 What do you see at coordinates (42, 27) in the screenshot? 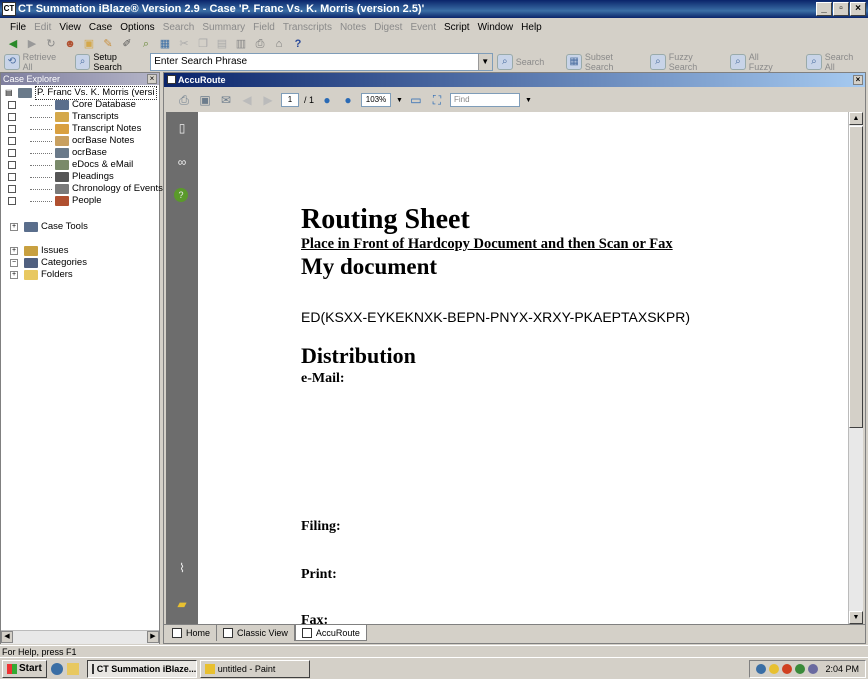
I see `menu-edit: Edit` at bounding box center [42, 27].